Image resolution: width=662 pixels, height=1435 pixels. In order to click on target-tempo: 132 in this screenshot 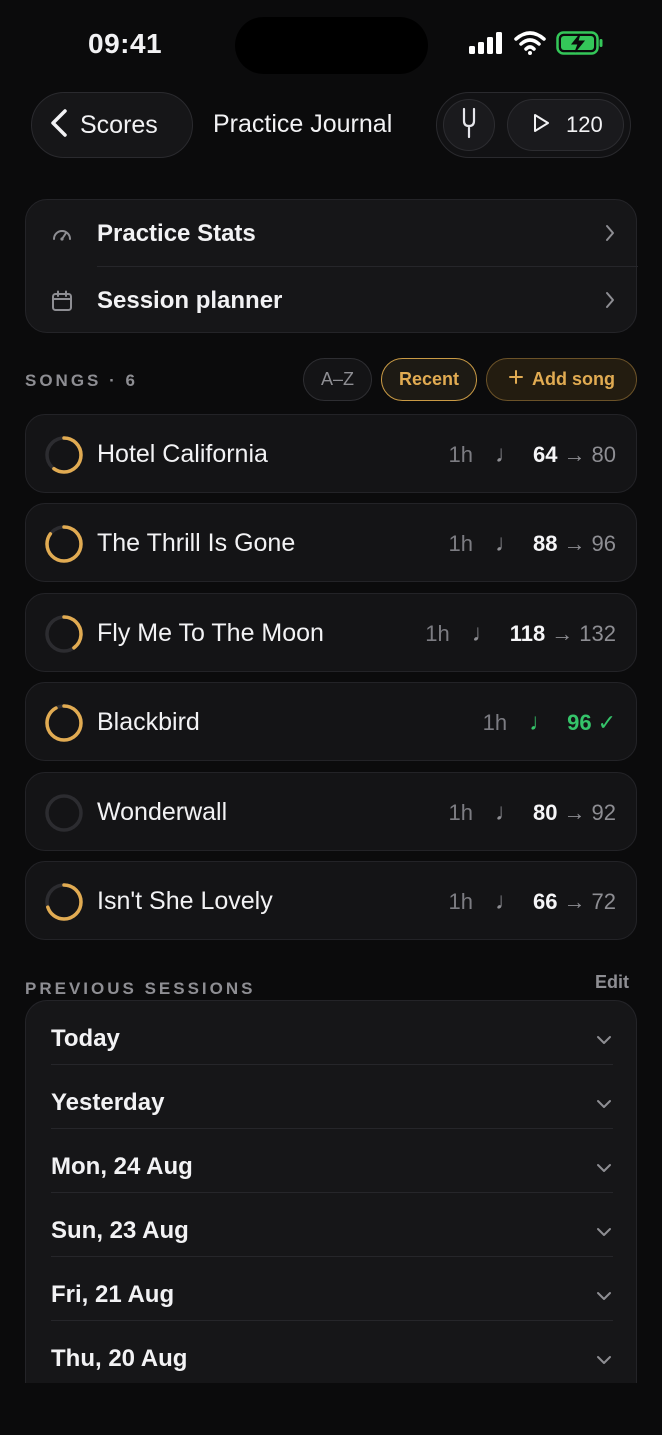, I will do `click(597, 633)`.